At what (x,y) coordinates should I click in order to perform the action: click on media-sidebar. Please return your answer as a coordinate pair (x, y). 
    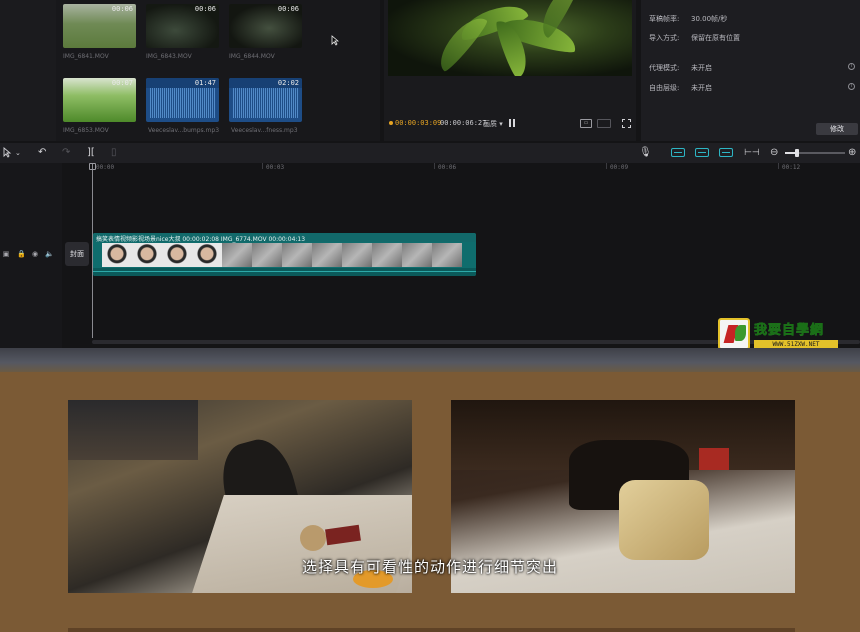
    Looking at the image, I should click on (28, 70).